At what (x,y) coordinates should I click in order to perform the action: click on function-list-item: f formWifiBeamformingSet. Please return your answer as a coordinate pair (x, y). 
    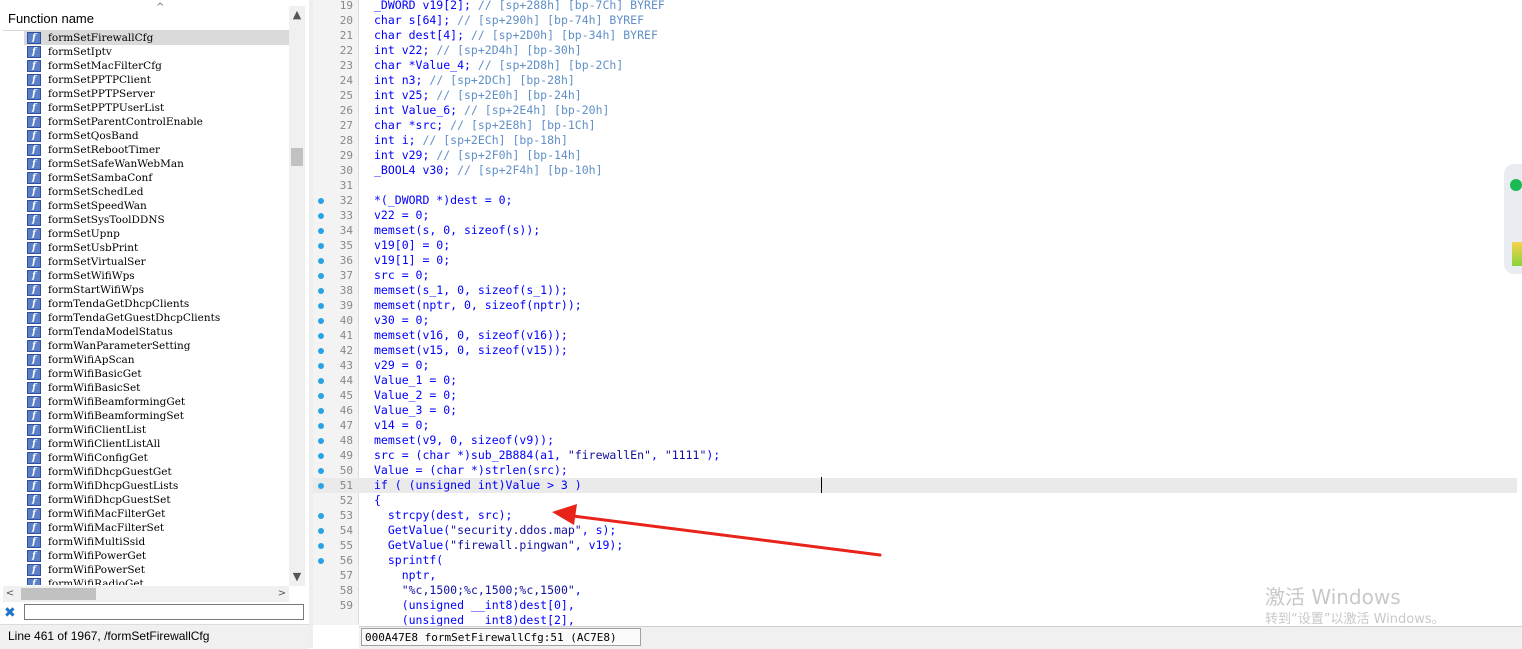
    Looking at the image, I should click on (157, 416).